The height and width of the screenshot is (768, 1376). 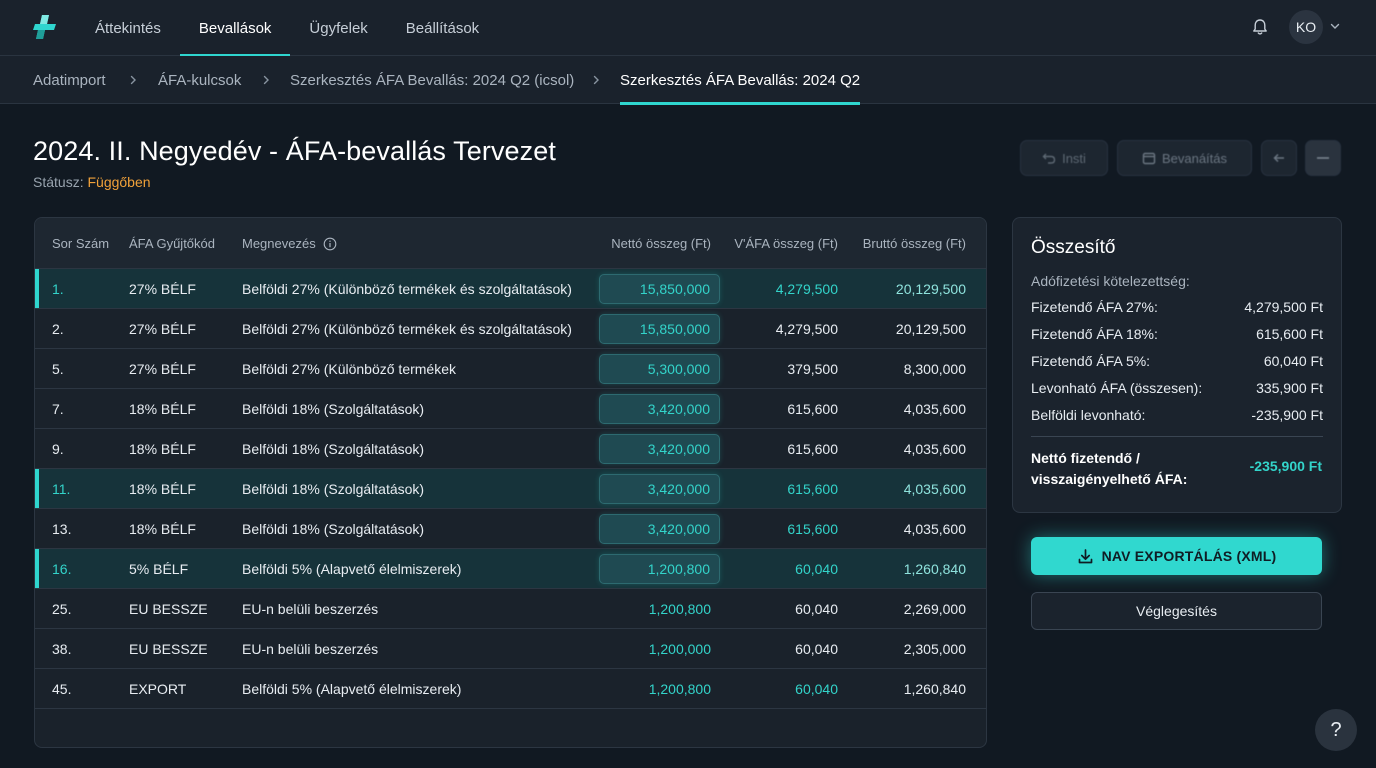 I want to click on cell-row-number: 13., so click(x=62, y=529).